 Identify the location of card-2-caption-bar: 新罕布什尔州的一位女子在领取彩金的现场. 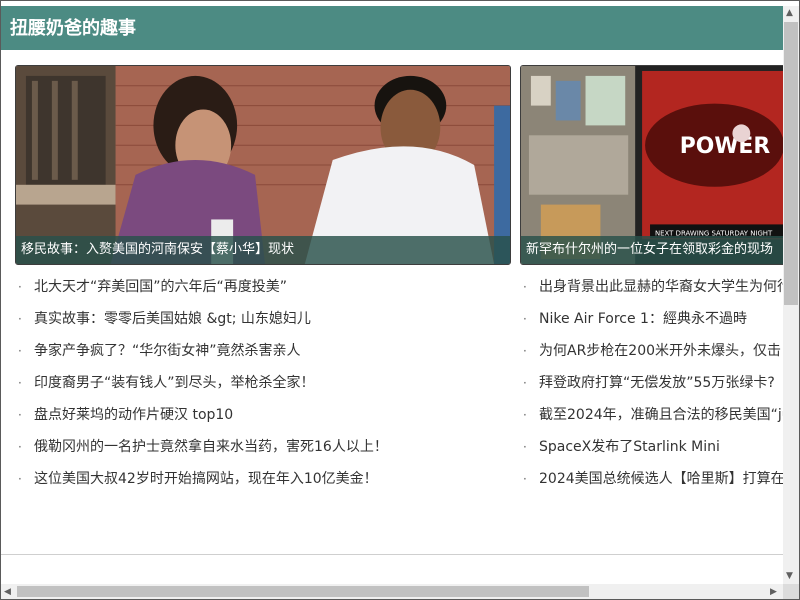
(652, 250).